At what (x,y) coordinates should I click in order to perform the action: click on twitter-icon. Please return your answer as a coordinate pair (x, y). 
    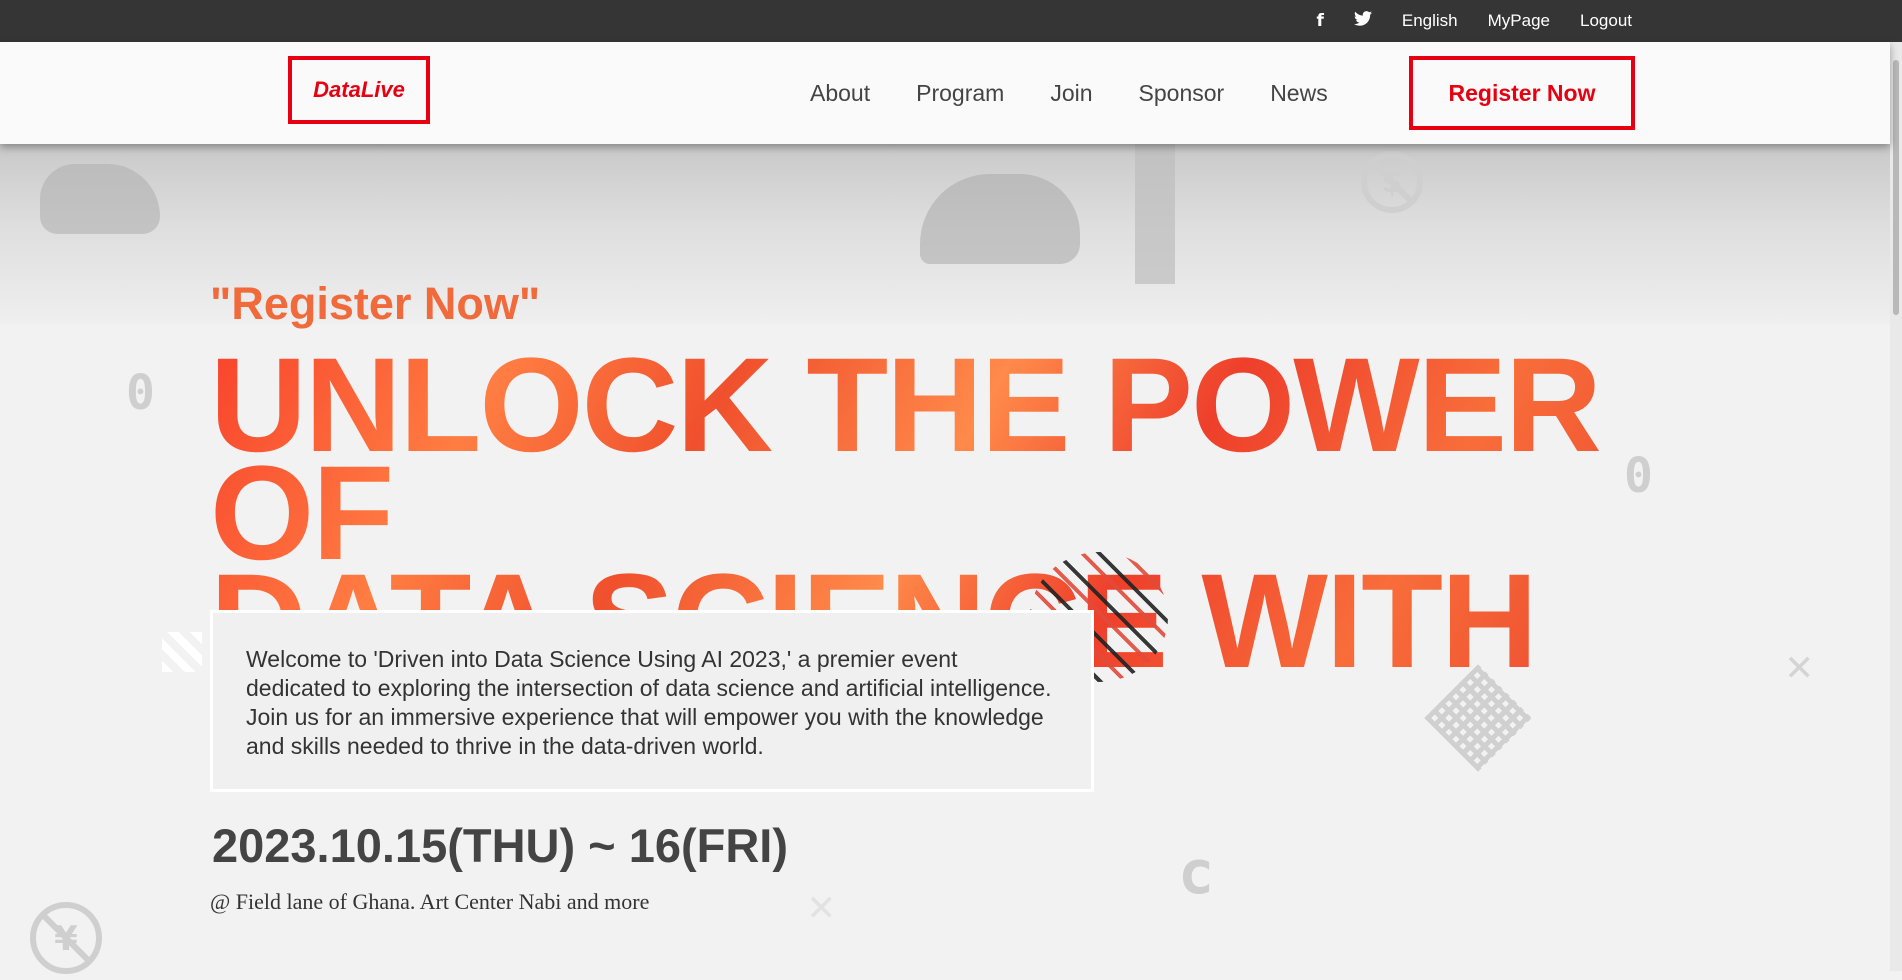
    Looking at the image, I should click on (1362, 21).